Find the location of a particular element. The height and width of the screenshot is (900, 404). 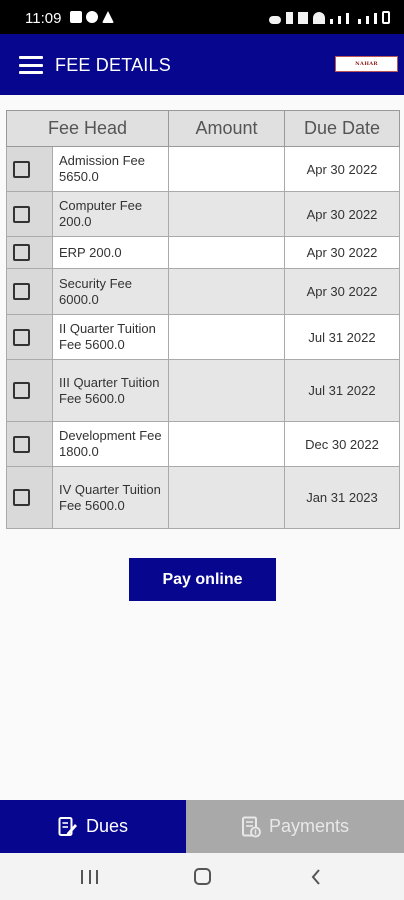

fee-head-cell: Development Fee 1800.0 is located at coordinates (110, 444).